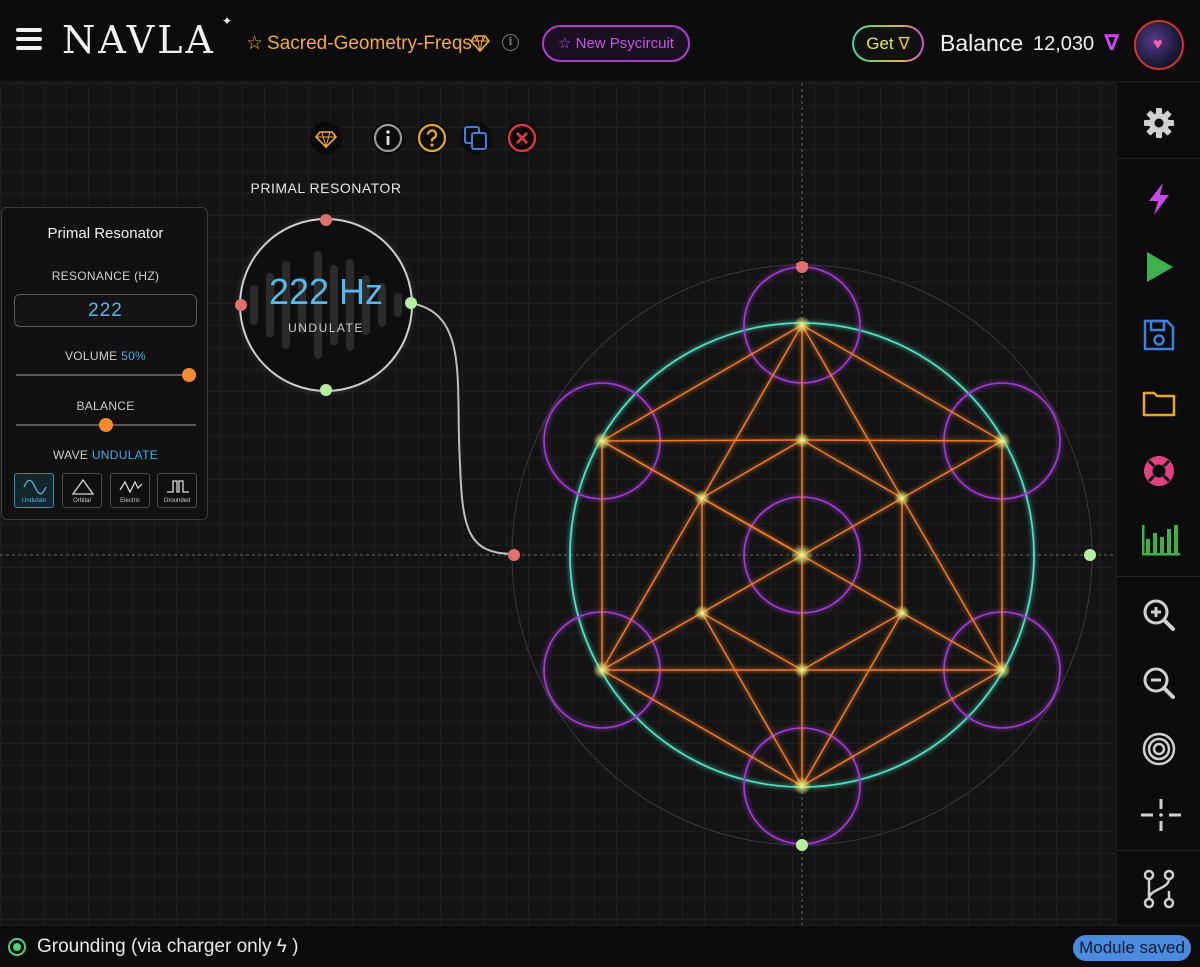 This screenshot has width=1200, height=967. What do you see at coordinates (1158, 504) in the screenshot?
I see `right-sidebar` at bounding box center [1158, 504].